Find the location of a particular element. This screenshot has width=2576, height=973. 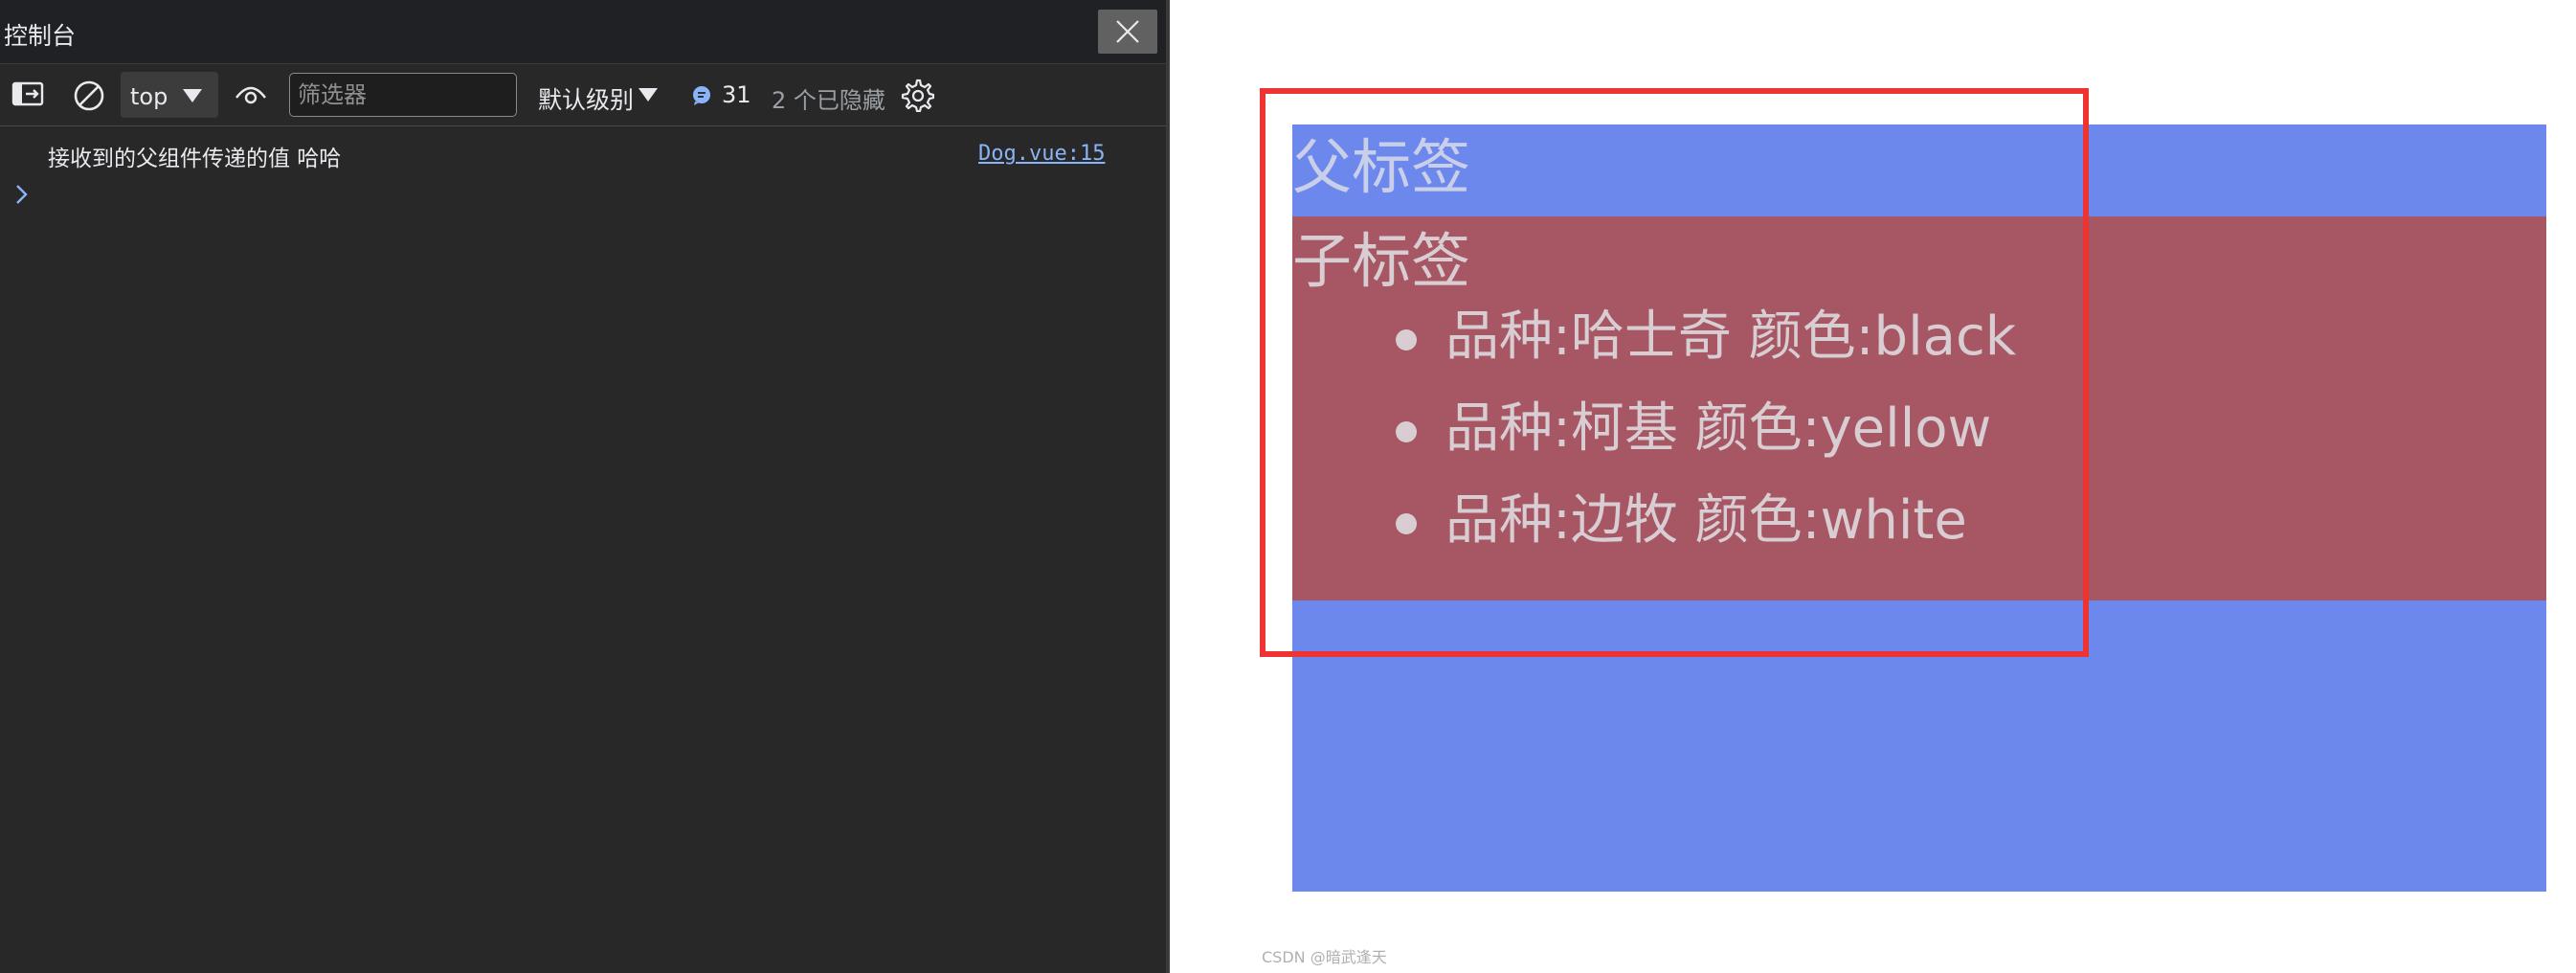

log-levels-label: 默认级别 is located at coordinates (587, 100).